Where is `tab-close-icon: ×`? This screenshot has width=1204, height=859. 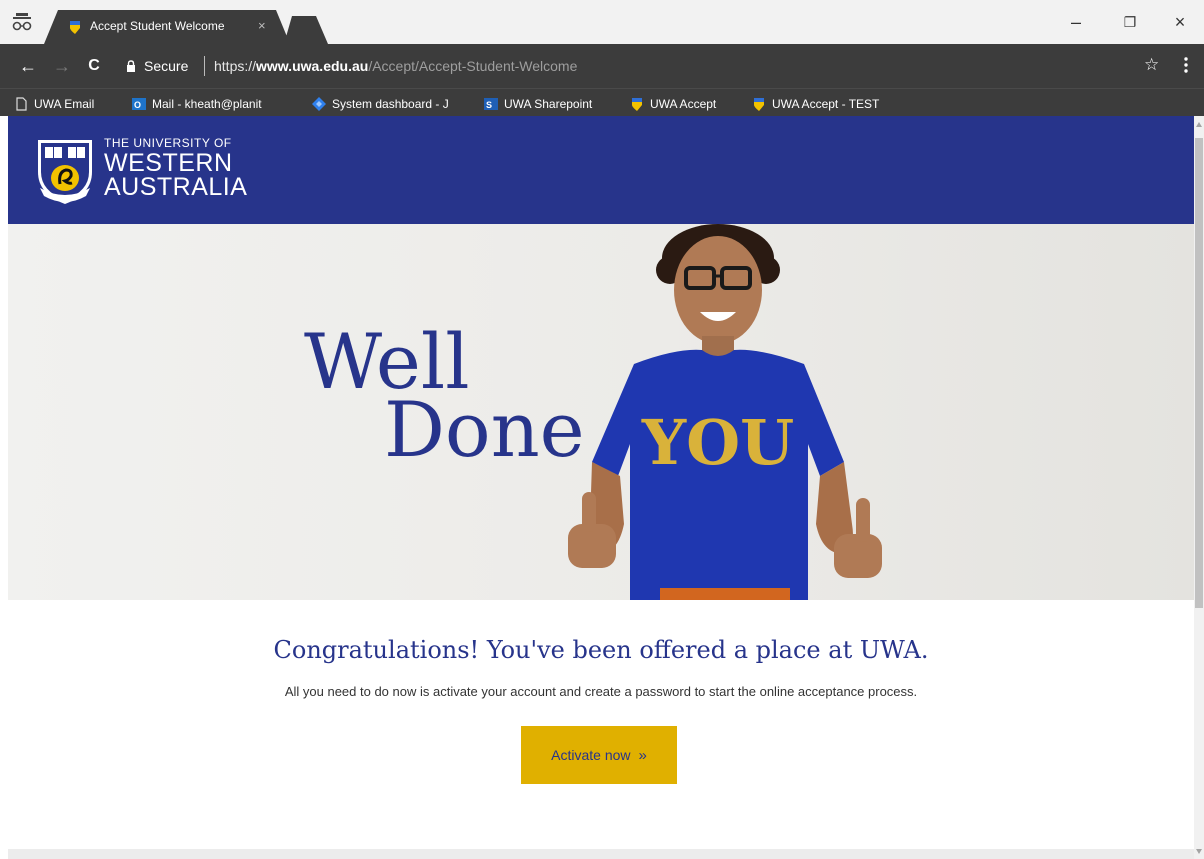
tab-close-icon: × is located at coordinates (262, 25).